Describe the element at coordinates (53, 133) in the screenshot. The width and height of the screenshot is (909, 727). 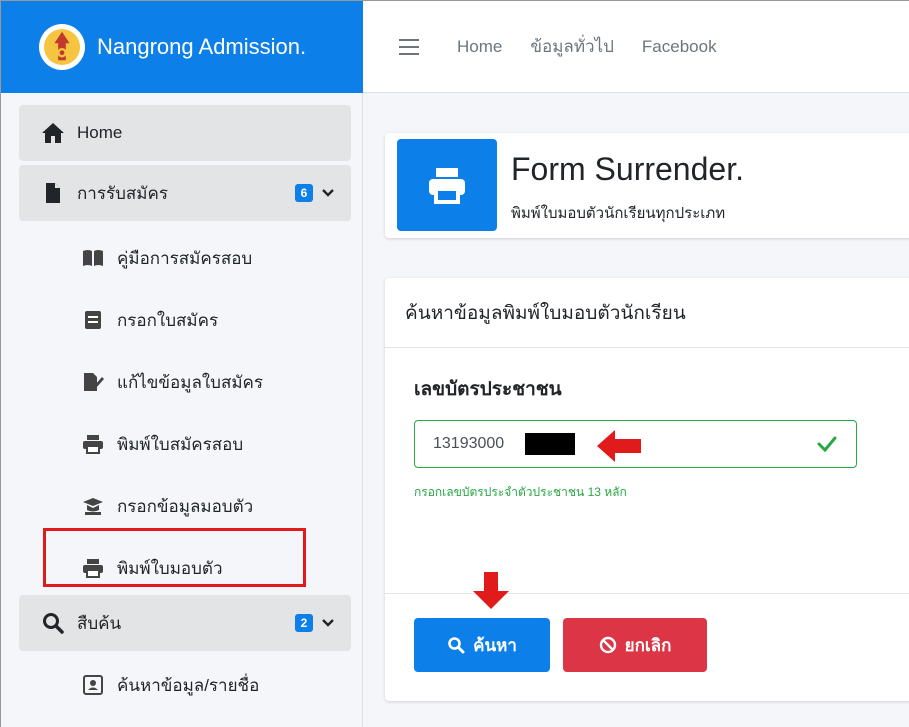
I see `home-icon` at that location.